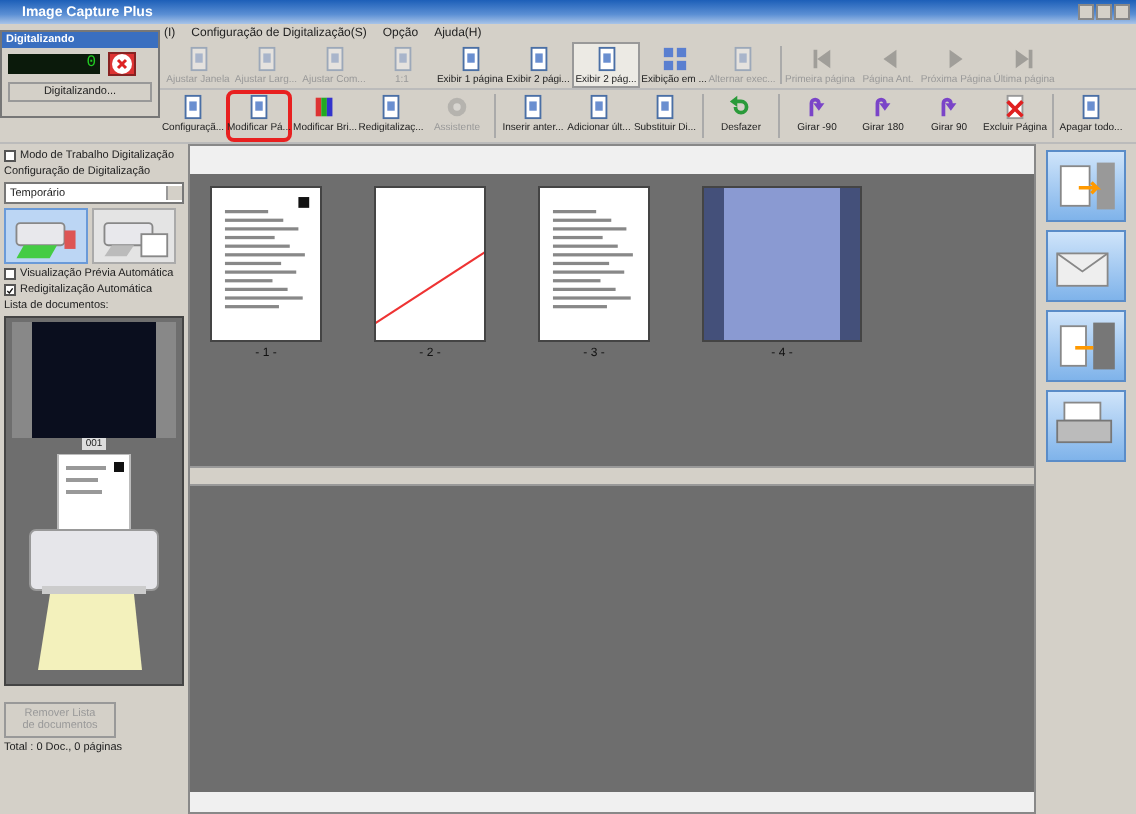 The image size is (1136, 814). I want to click on checkmark-icon, so click(10, 290).